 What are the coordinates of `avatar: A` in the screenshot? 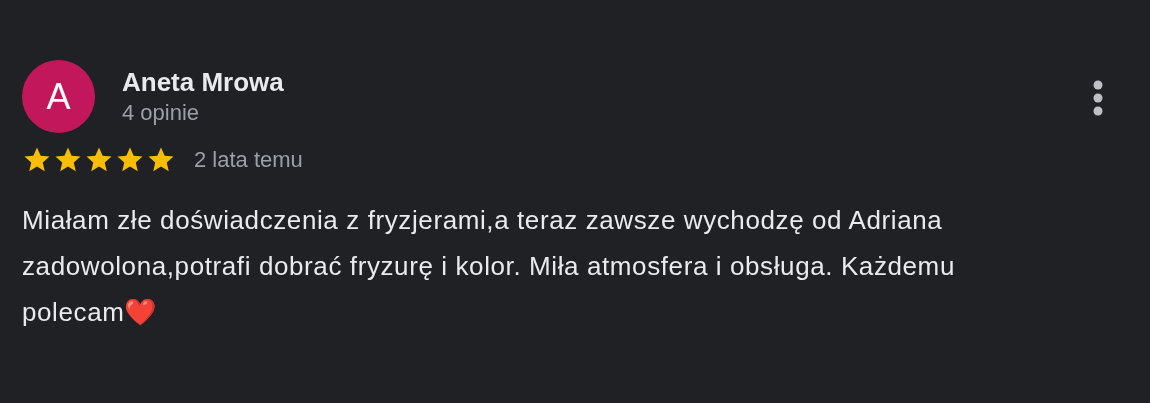 It's located at (58, 96).